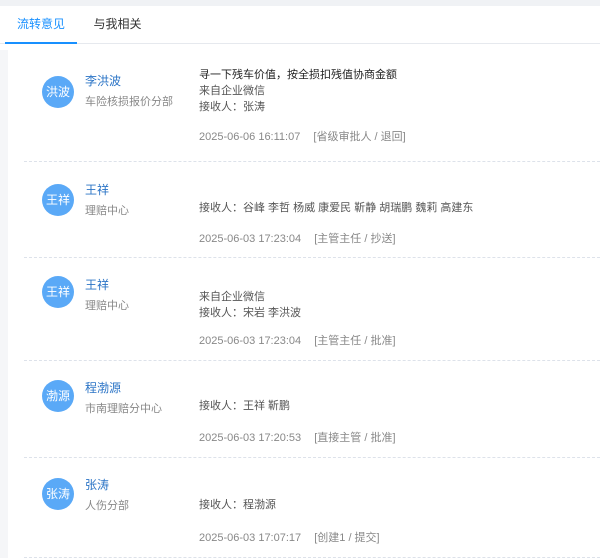  What do you see at coordinates (250, 438) in the screenshot?
I see `timestamp: 2025-06-03 17:20:53` at bounding box center [250, 438].